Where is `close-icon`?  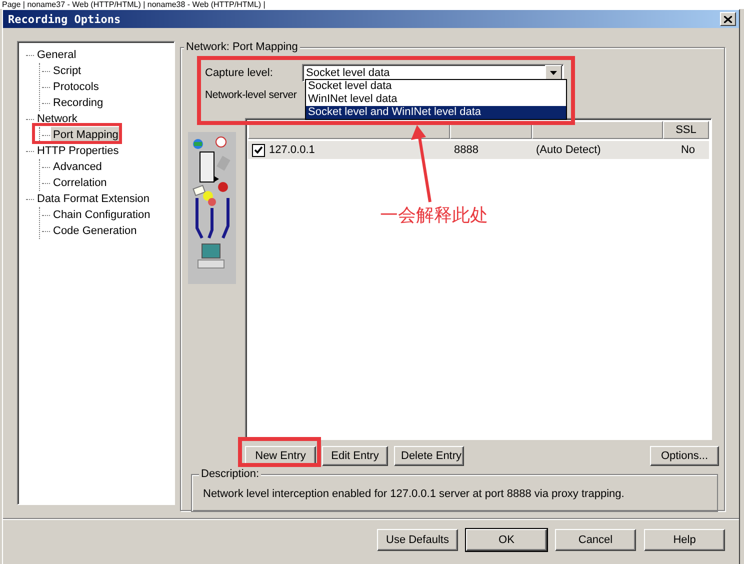
close-icon is located at coordinates (728, 19).